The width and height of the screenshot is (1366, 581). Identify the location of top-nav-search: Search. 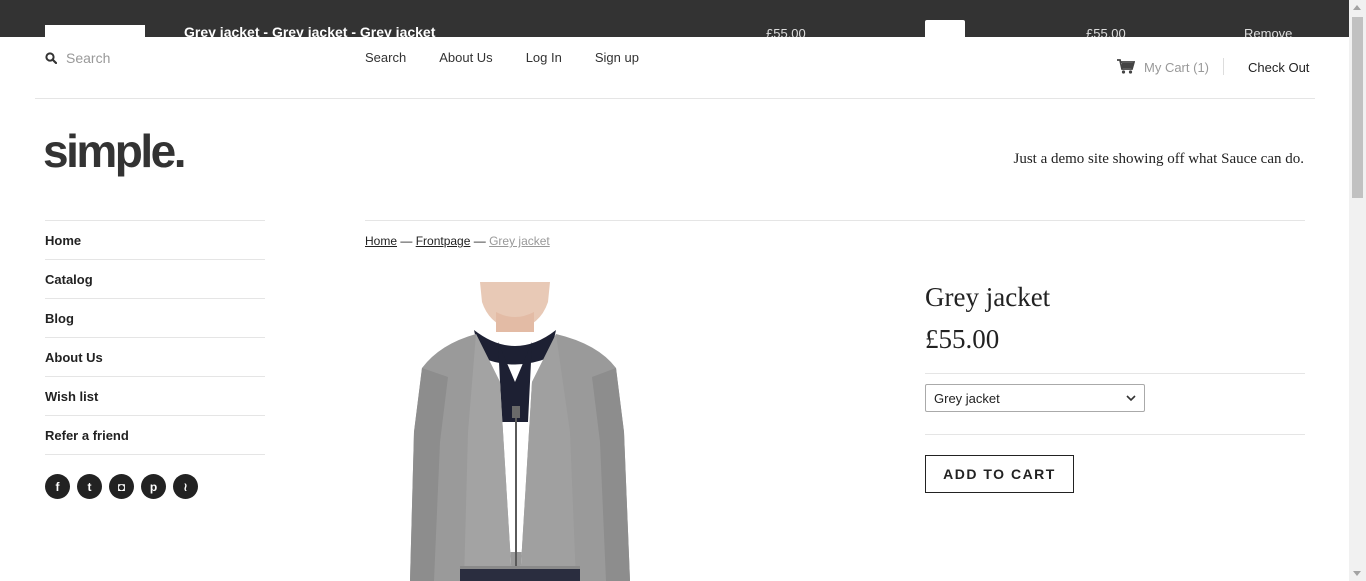
(385, 57).